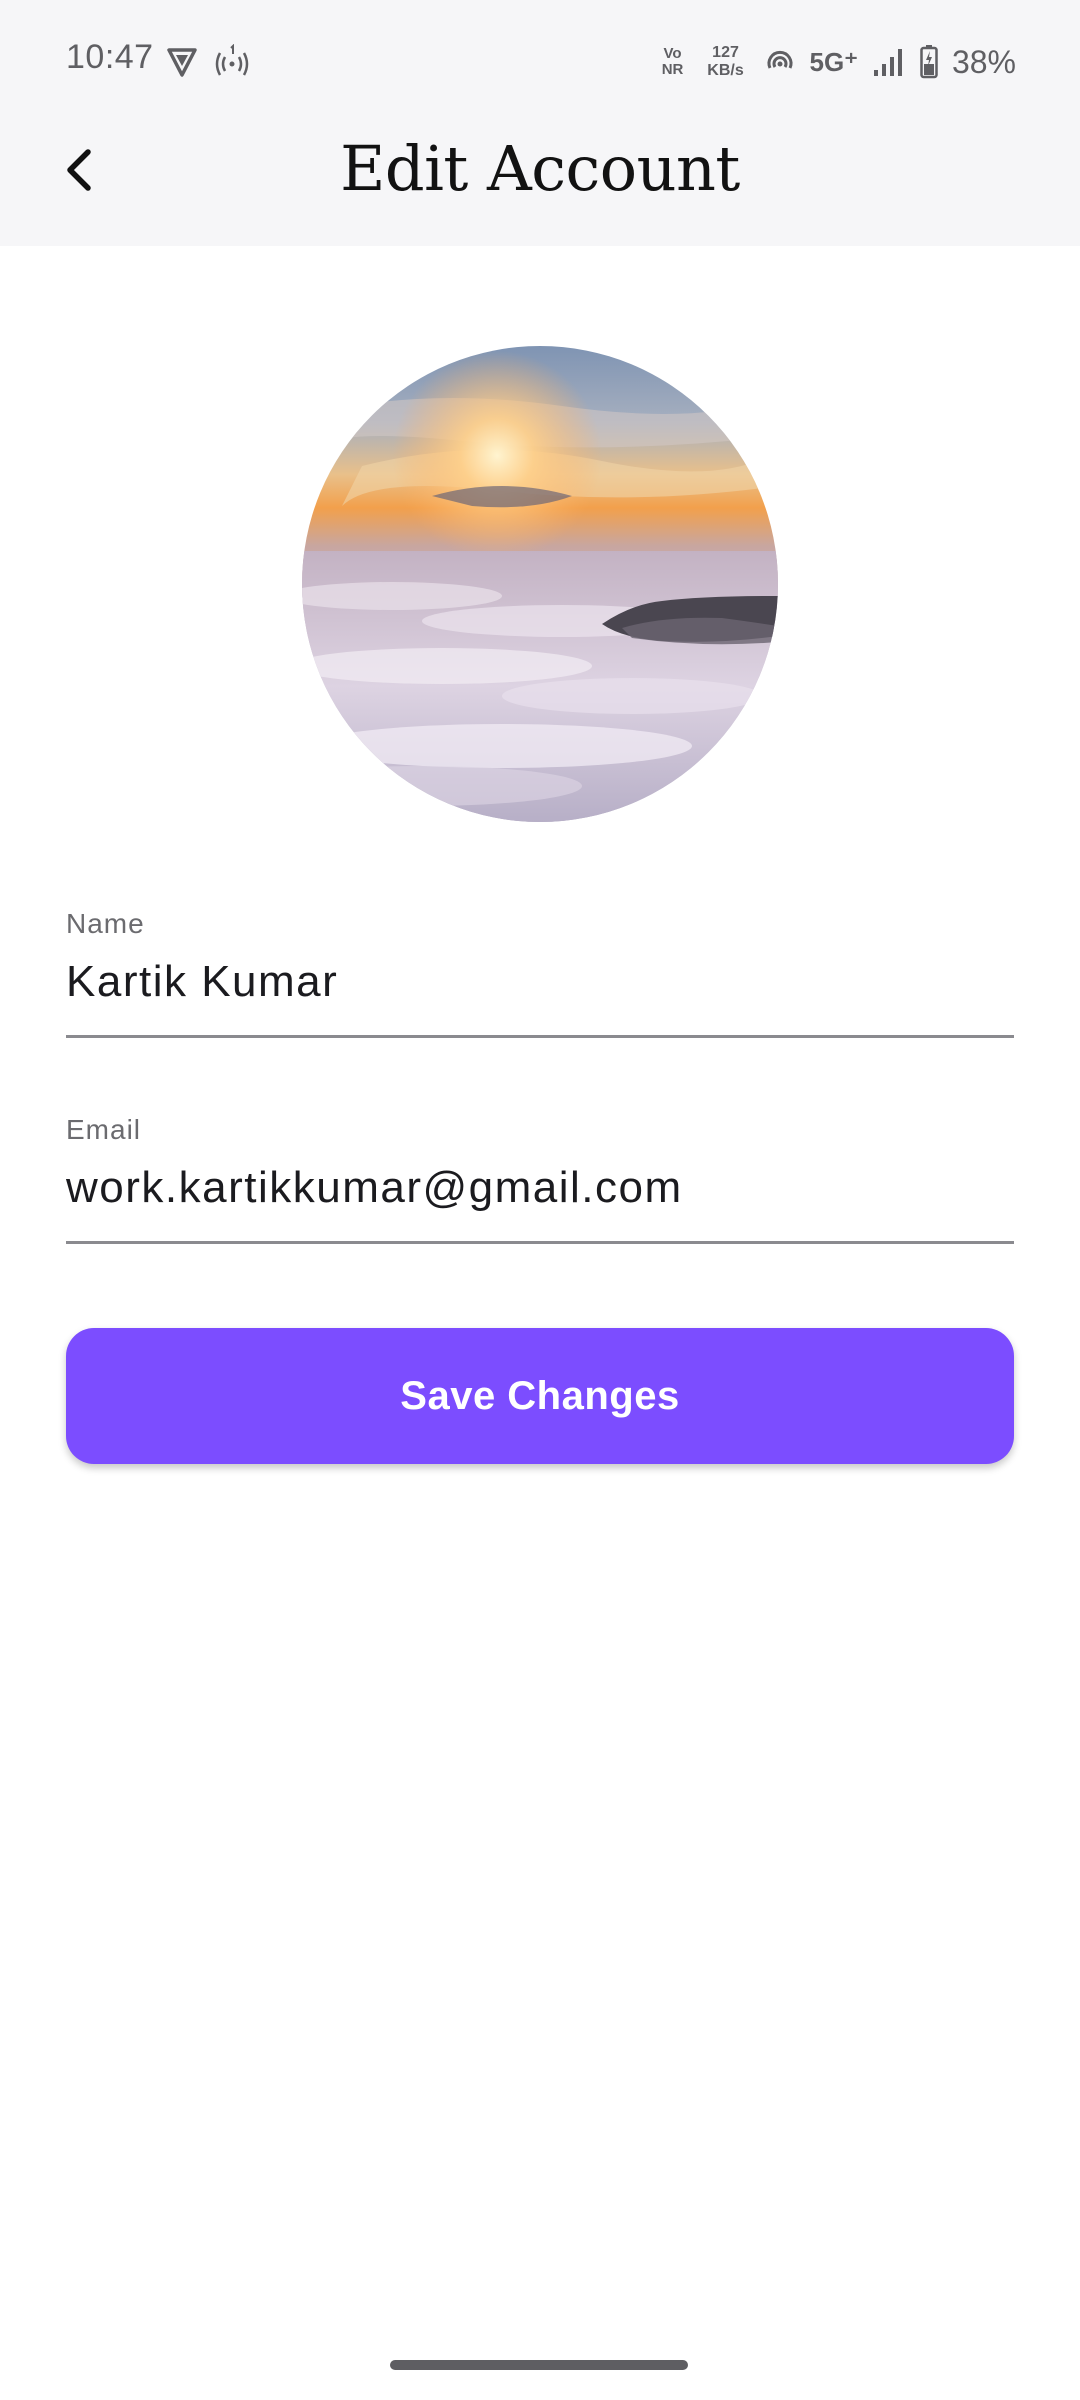 The image size is (1080, 2400). I want to click on name-label: Name, so click(105, 923).